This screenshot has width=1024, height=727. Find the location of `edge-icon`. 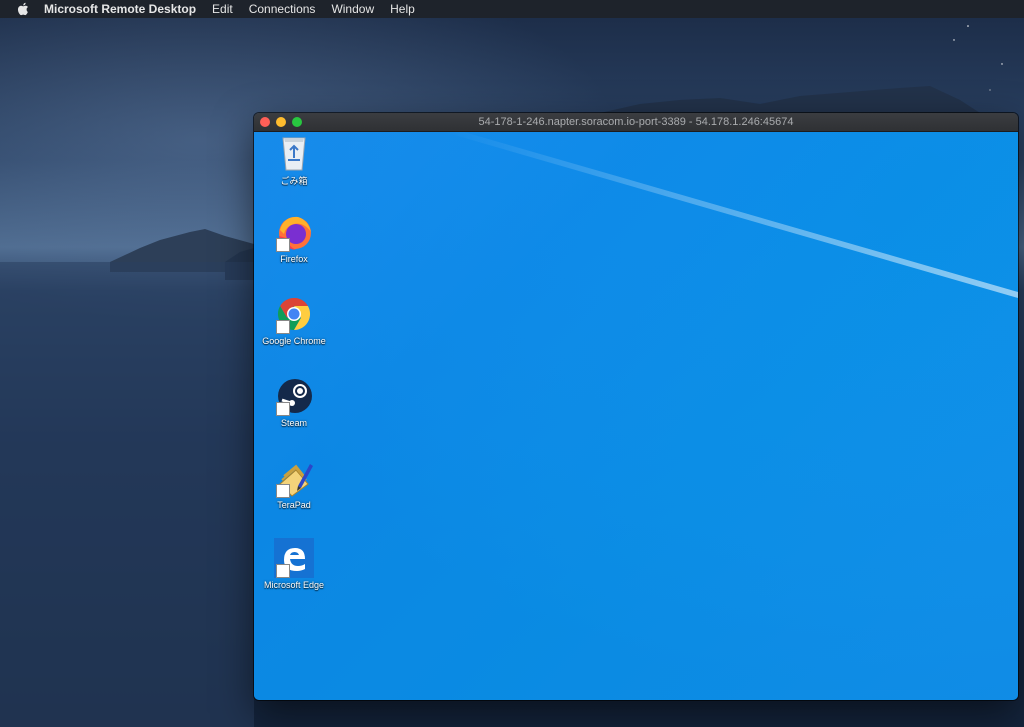

edge-icon is located at coordinates (294, 558).